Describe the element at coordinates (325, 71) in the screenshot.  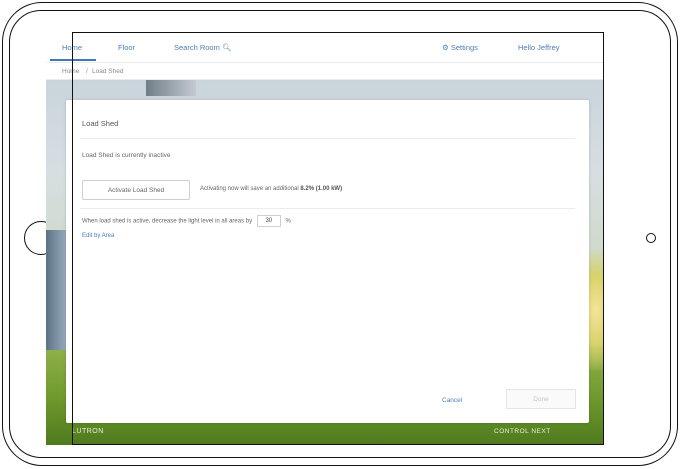
I see `breadcrumb: Home / Load Shed` at that location.